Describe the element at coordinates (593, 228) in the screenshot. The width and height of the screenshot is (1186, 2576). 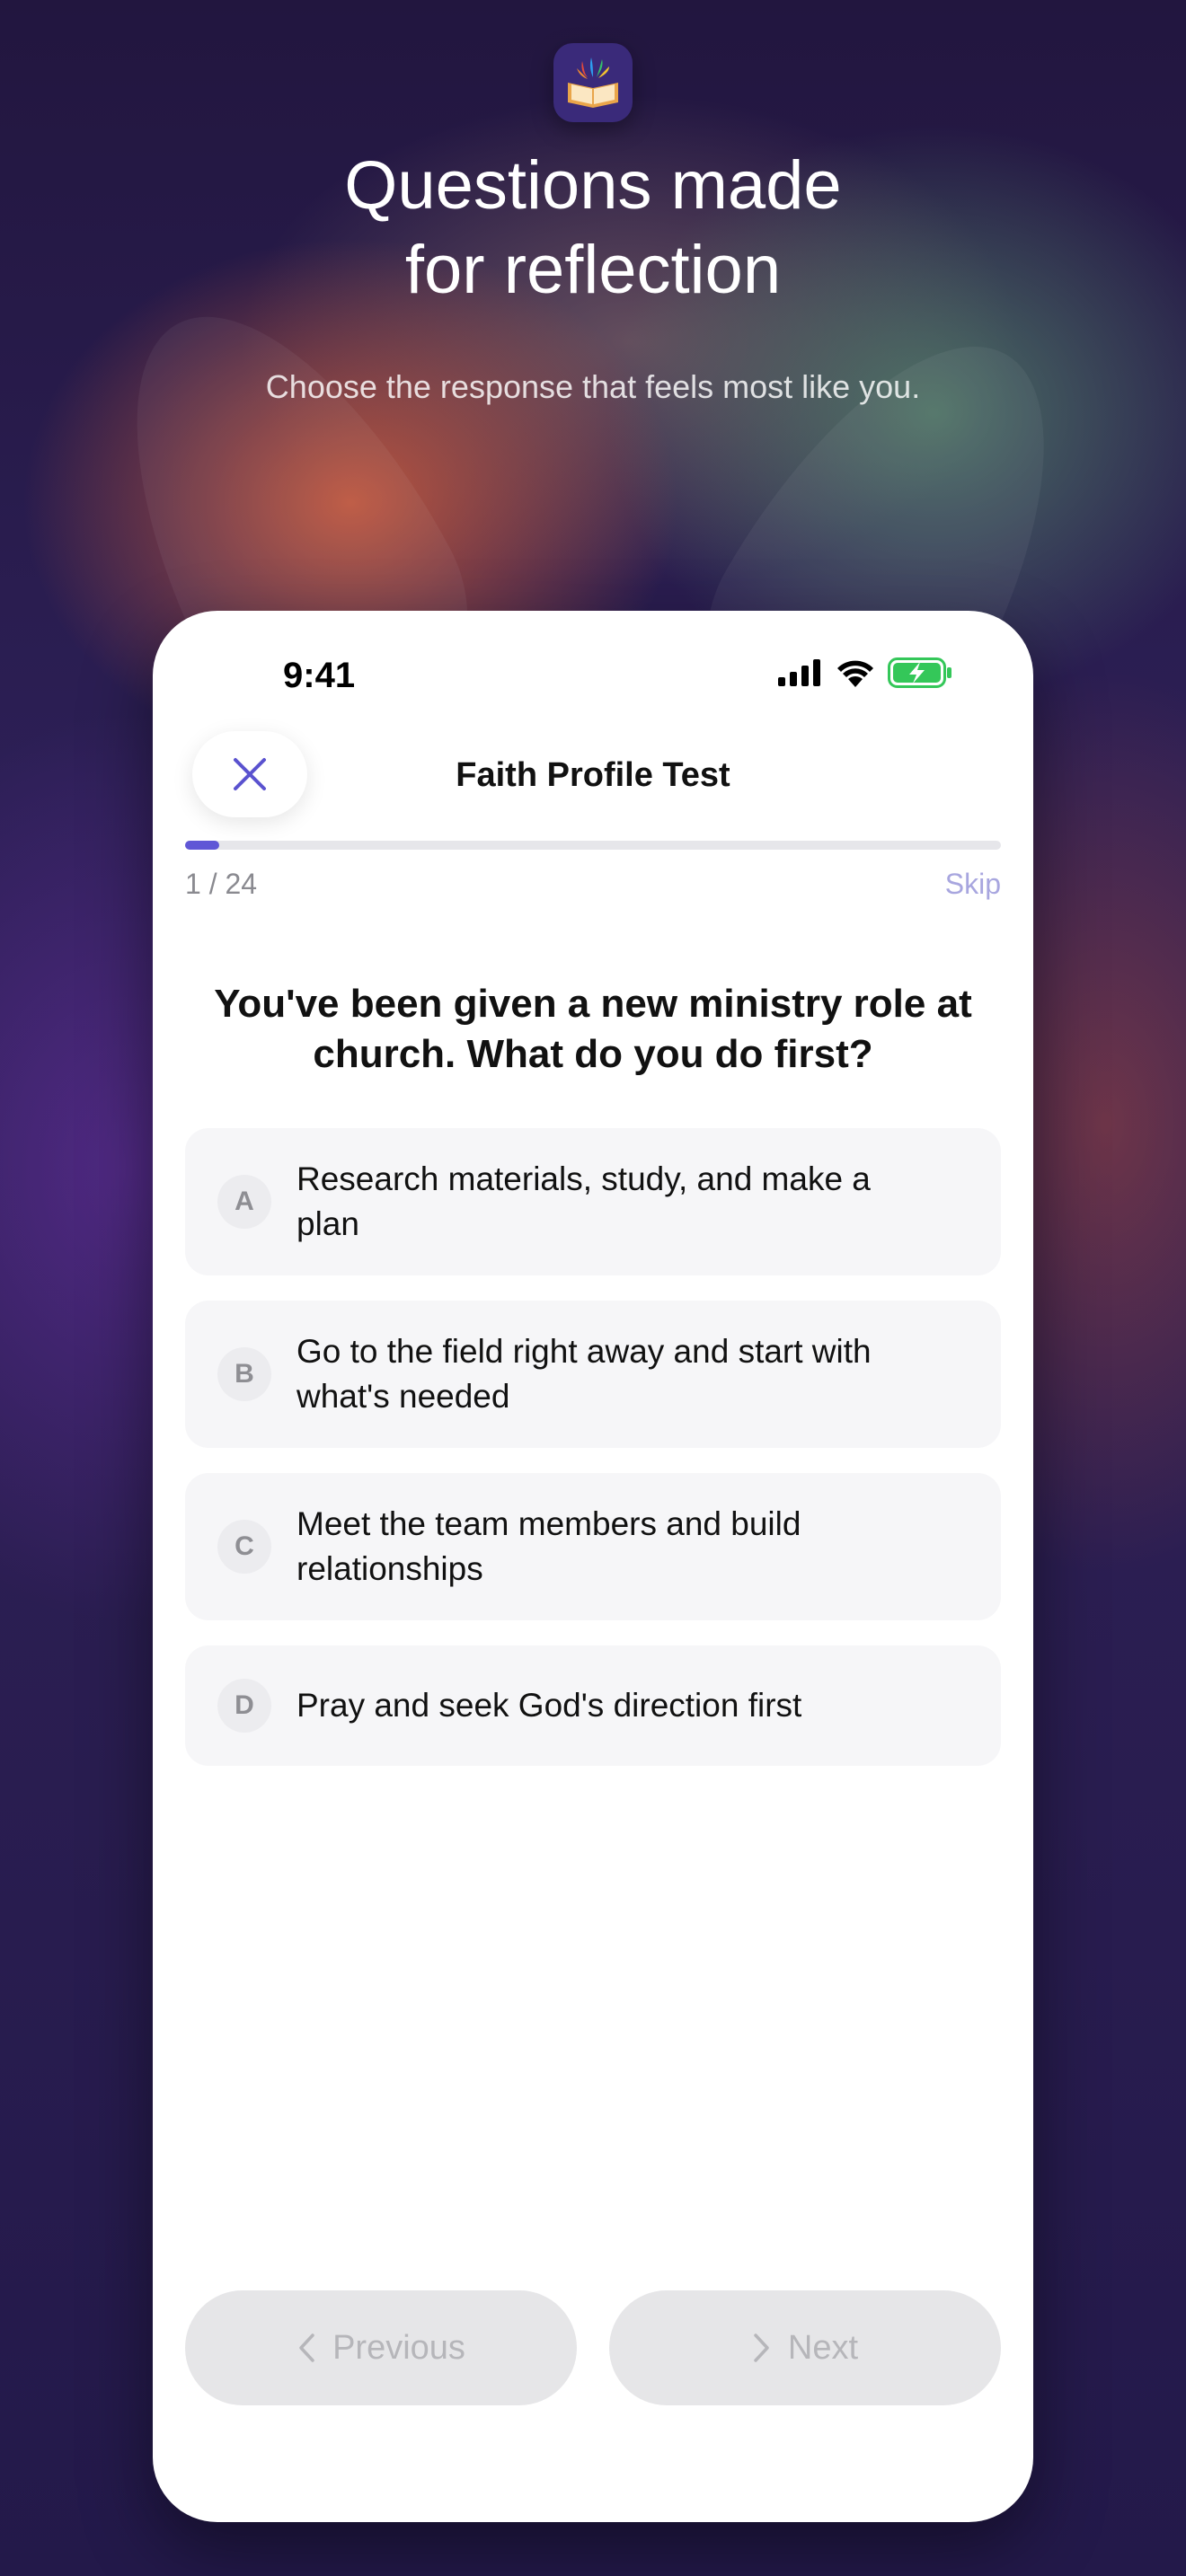
I see `hero-title: Questions made for reflection` at that location.